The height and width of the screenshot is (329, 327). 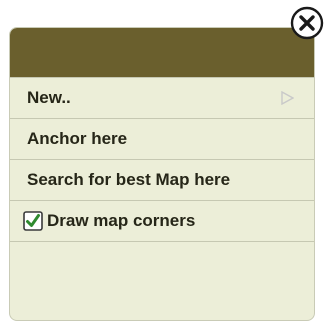 What do you see at coordinates (77, 138) in the screenshot?
I see `menu-item-label: Anchor here` at bounding box center [77, 138].